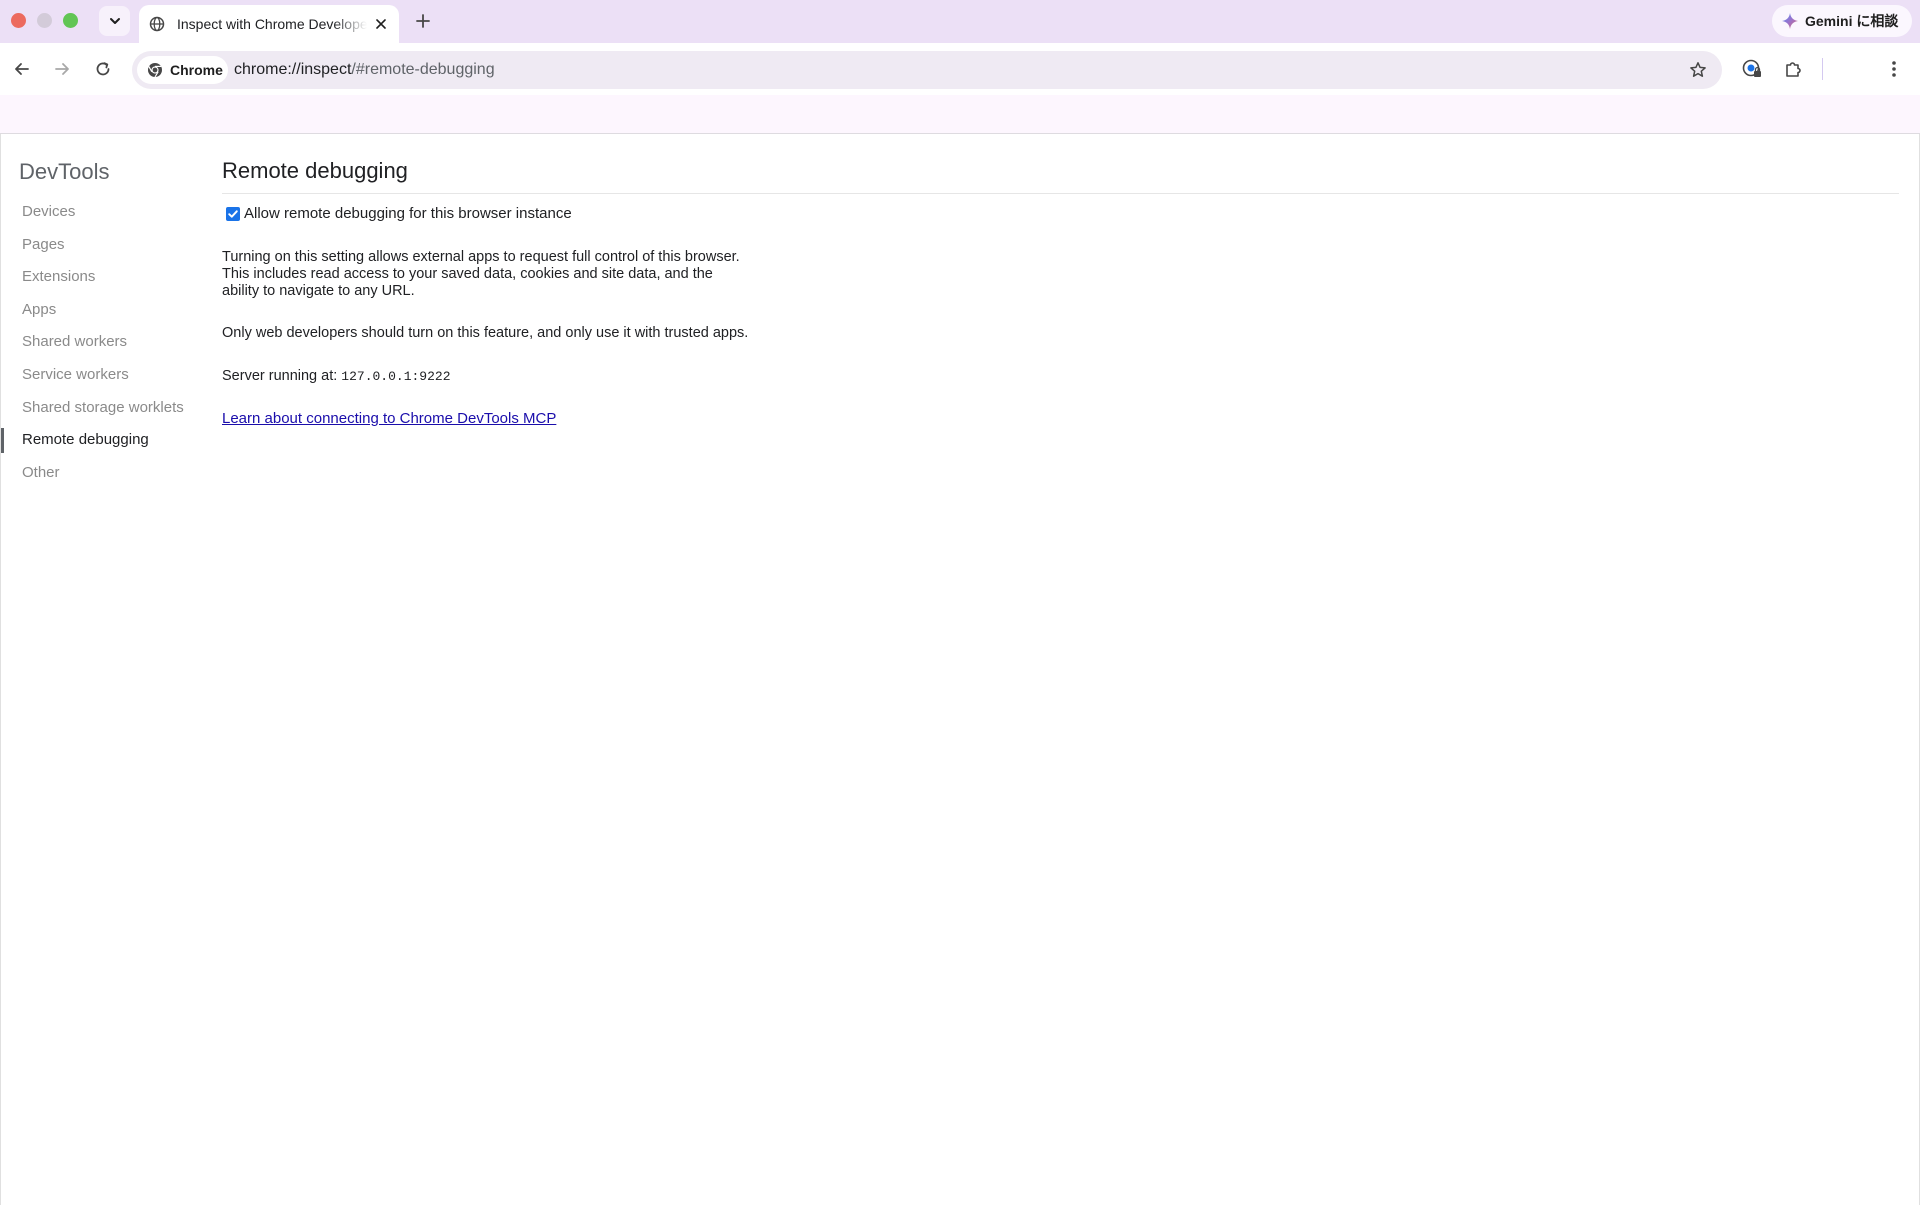 The image size is (1920, 1205). Describe the element at coordinates (1822, 69) in the screenshot. I see `toolbar-divider` at that location.